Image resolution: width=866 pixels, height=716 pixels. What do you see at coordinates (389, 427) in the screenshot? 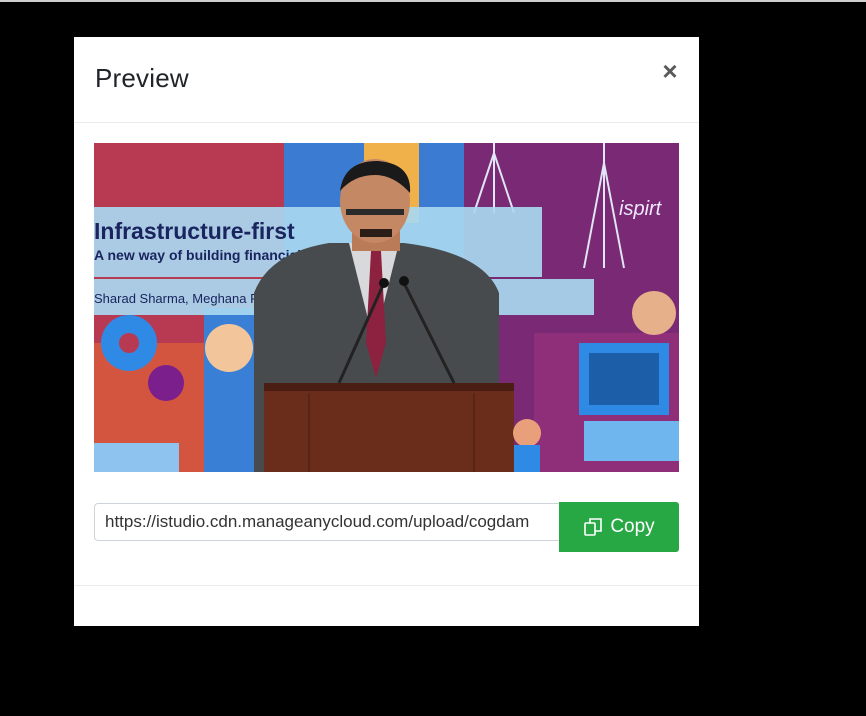
I see `podium` at bounding box center [389, 427].